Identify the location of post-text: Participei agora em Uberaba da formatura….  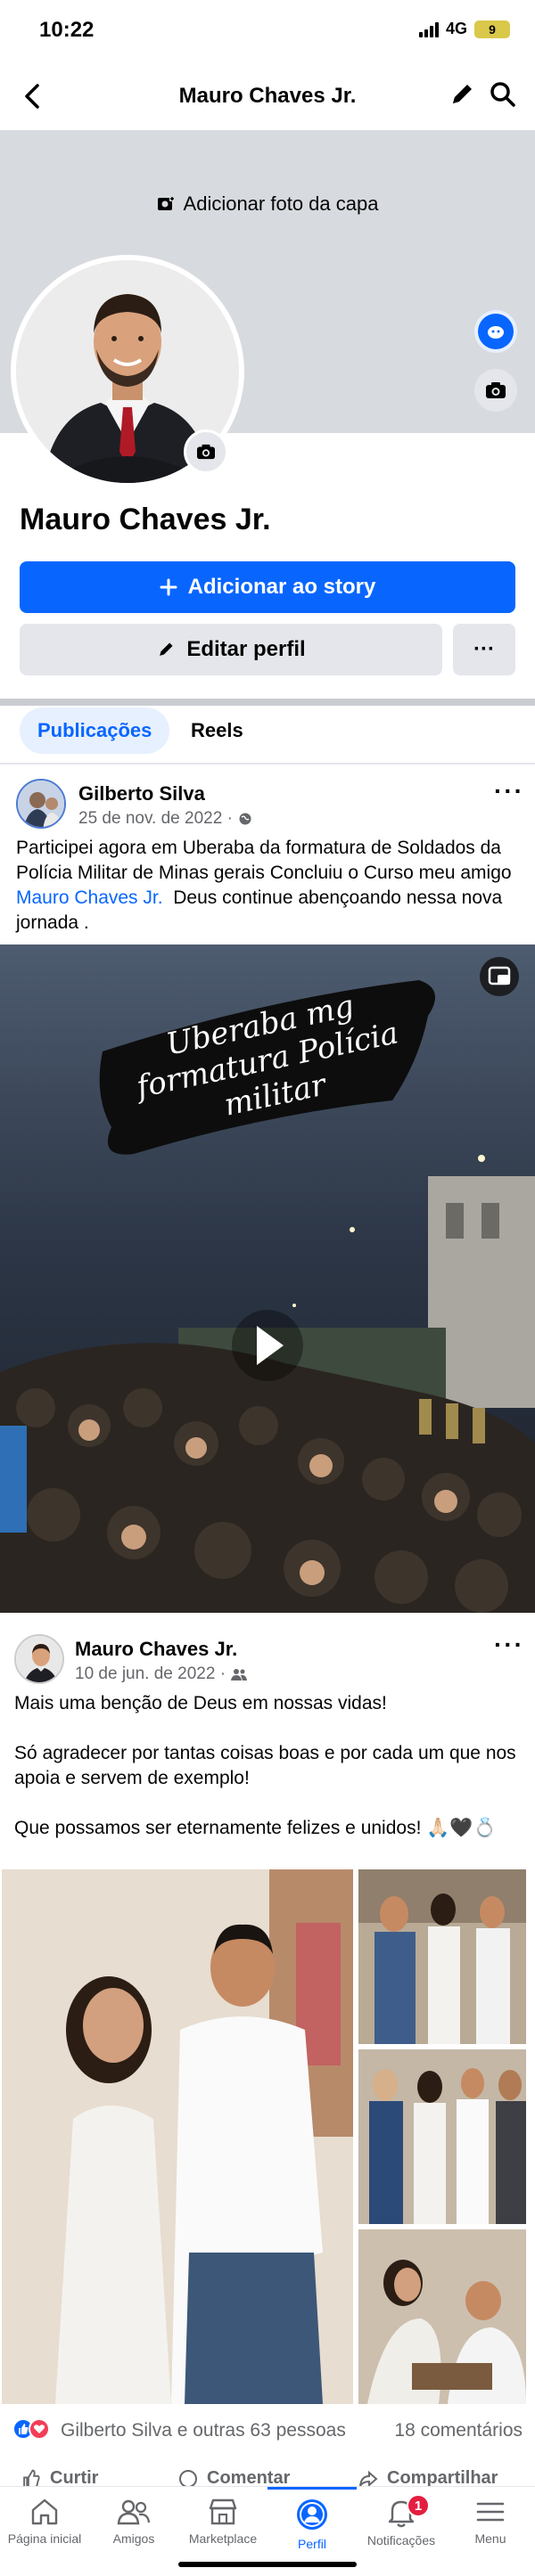
(268, 886).